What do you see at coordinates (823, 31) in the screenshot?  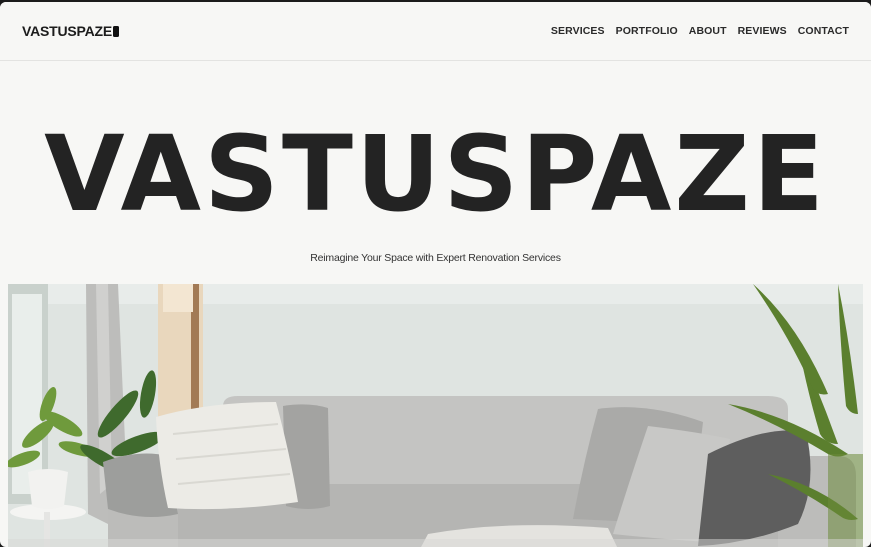 I see `nav-contact-link: CONTACT` at bounding box center [823, 31].